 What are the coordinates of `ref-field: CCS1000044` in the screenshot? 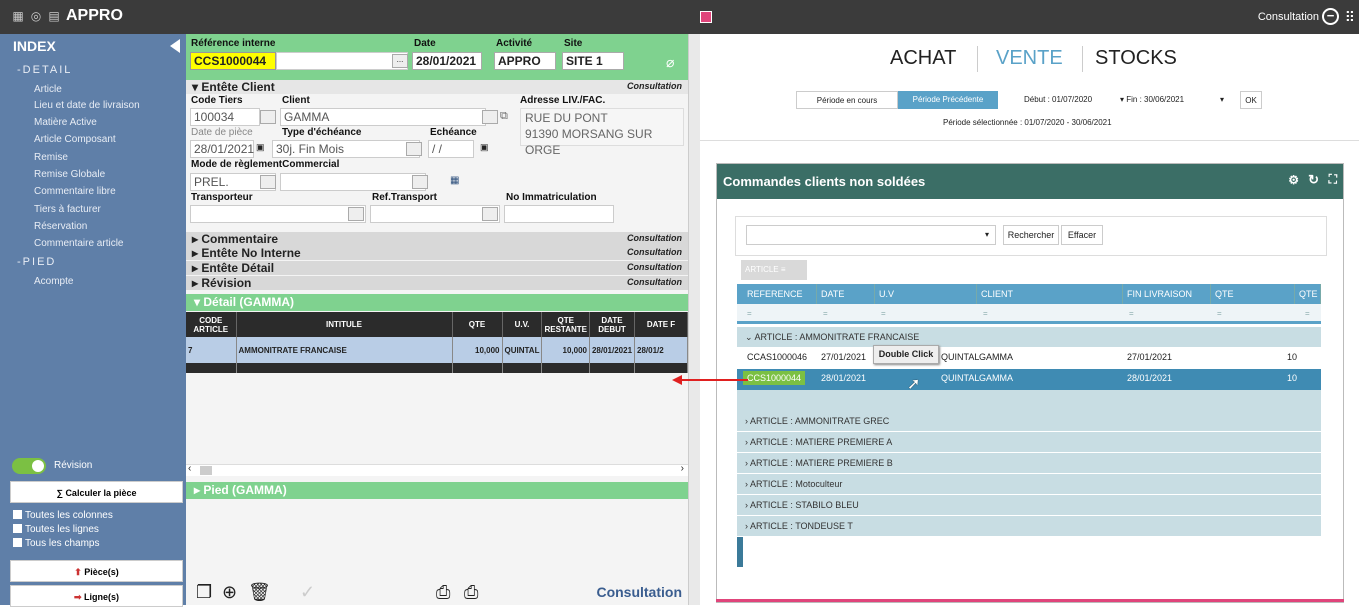 It's located at (233, 61).